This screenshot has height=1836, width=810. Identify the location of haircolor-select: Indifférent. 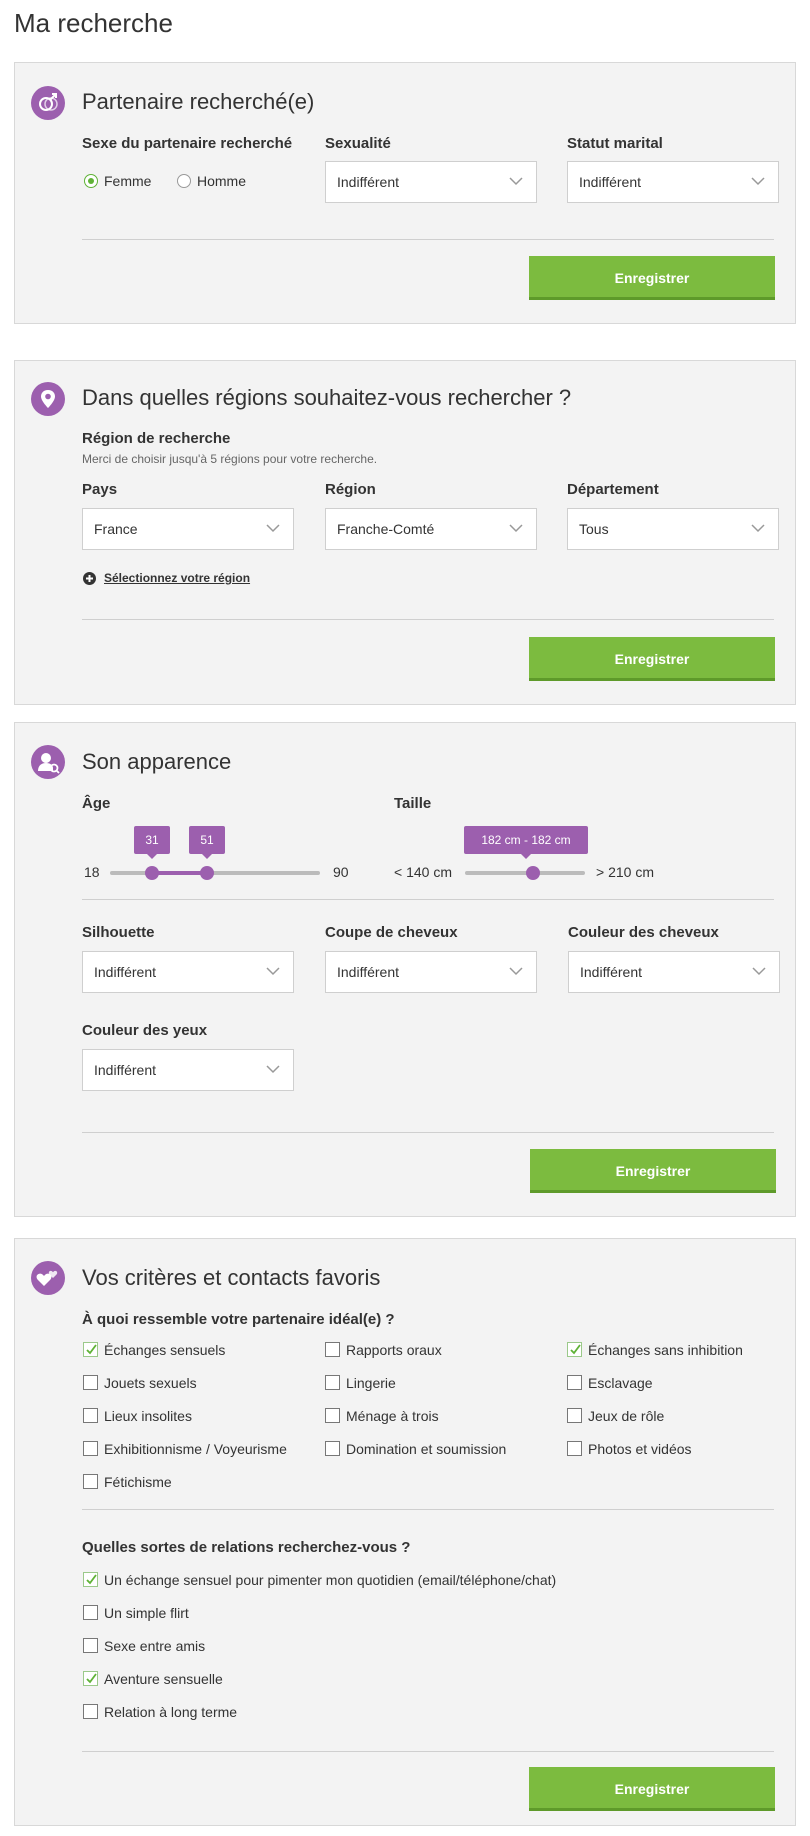
(674, 972).